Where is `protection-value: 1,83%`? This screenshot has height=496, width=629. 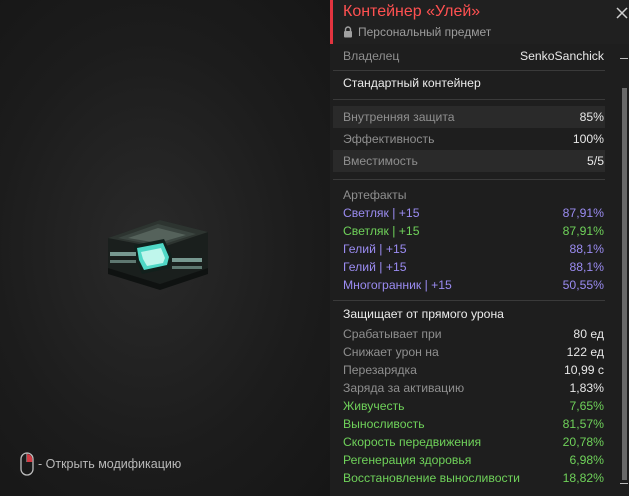 protection-value: 1,83% is located at coordinates (586, 388).